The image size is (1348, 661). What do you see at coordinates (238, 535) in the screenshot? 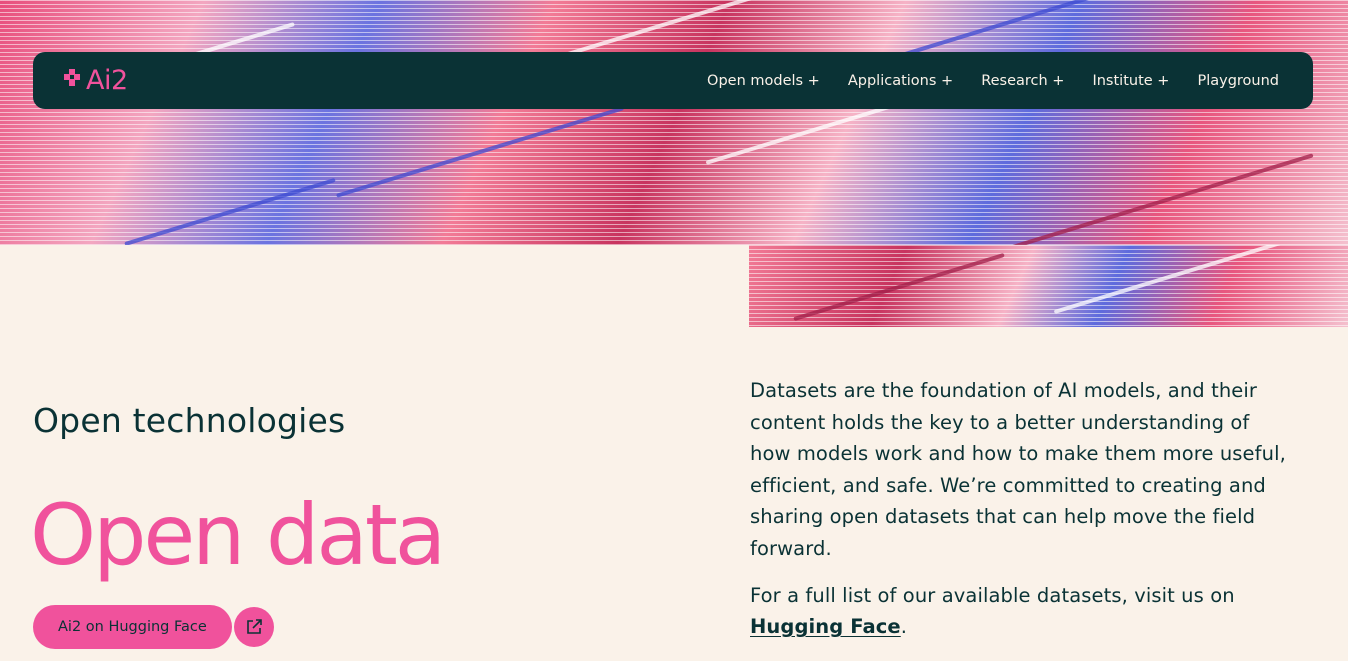
I see `page-title: Open data` at bounding box center [238, 535].